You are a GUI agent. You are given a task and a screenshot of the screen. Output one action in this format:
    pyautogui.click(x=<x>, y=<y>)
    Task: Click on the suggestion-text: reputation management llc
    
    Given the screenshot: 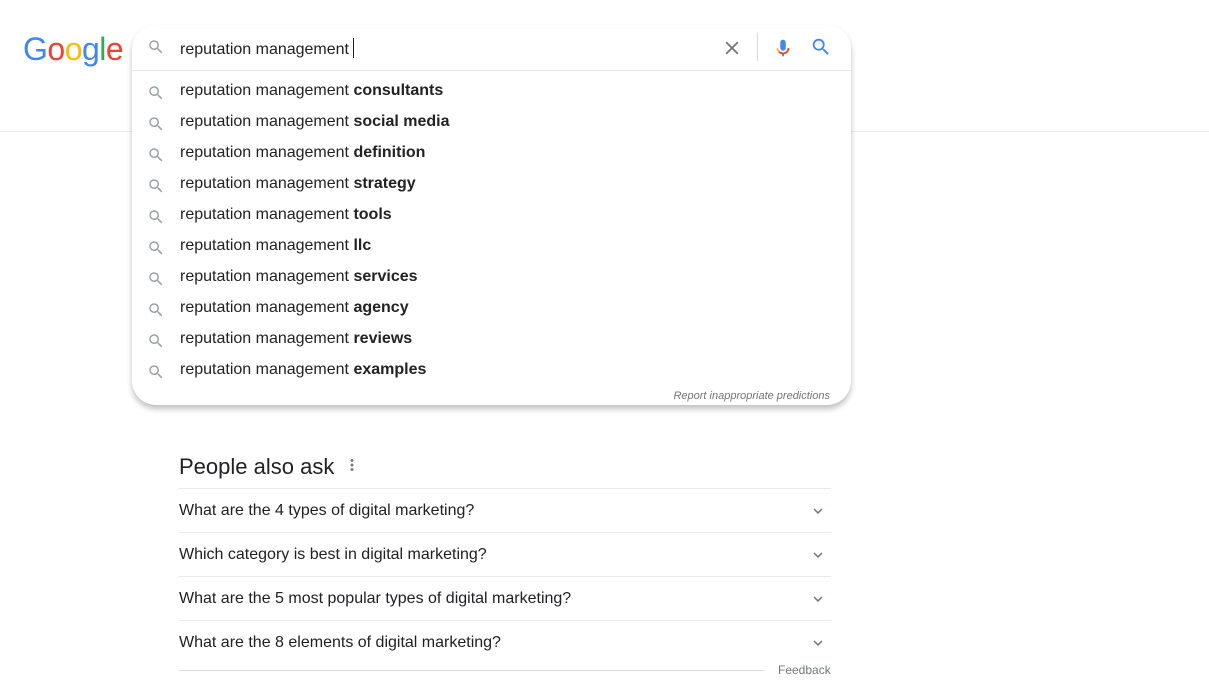 What is the action you would take?
    pyautogui.click(x=275, y=245)
    